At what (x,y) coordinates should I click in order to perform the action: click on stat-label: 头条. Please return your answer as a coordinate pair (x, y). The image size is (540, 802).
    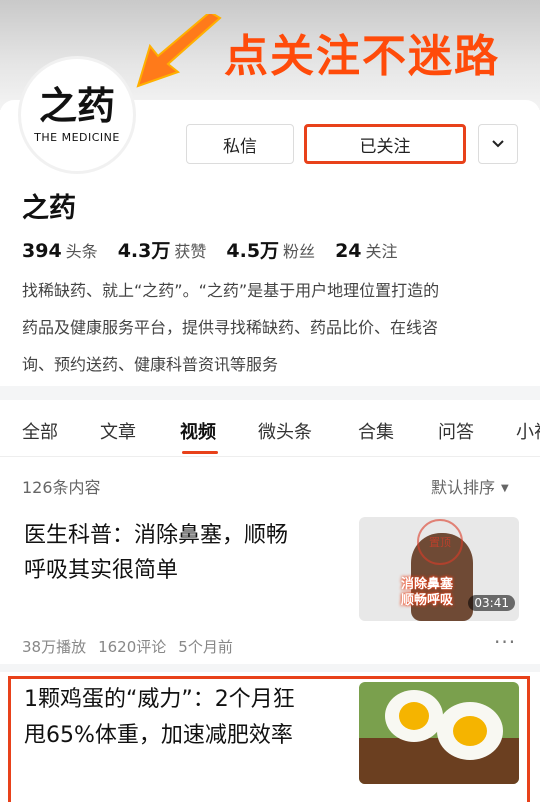
    Looking at the image, I should click on (81, 251).